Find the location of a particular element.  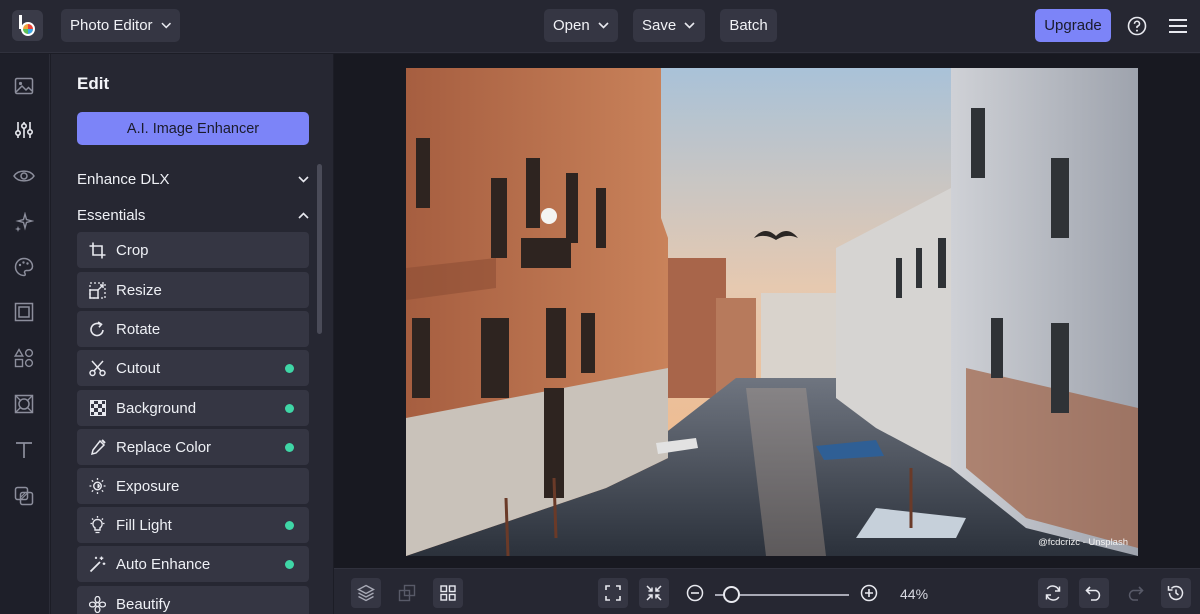

tool-beautify: Beautify is located at coordinates (193, 600).